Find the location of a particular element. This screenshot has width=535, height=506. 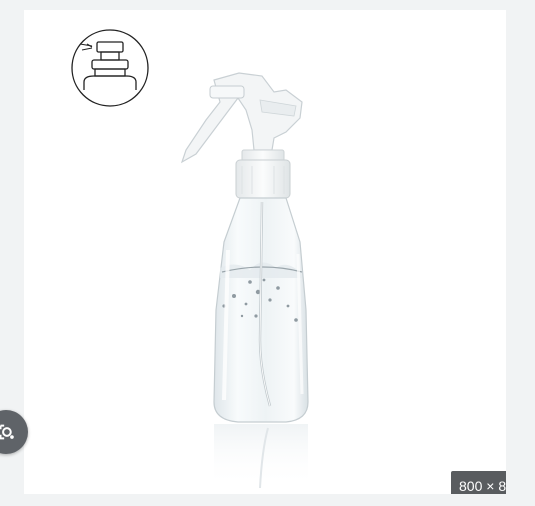

image-dimensions-badge: 800 × 800 is located at coordinates (478, 482).